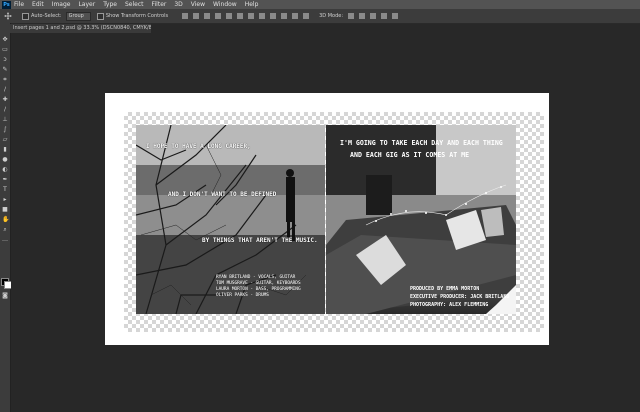 The height and width of the screenshot is (412, 640). What do you see at coordinates (242, 295) in the screenshot?
I see `band-credit-4: OLIVER PARKS - DRUMS` at bounding box center [242, 295].